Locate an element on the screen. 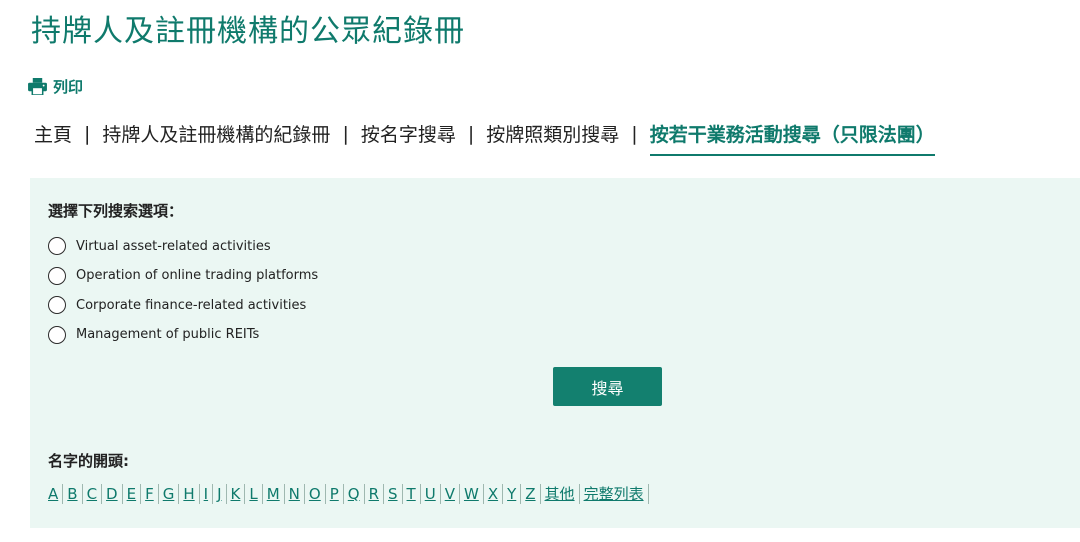  letter-link: Z is located at coordinates (531, 494).